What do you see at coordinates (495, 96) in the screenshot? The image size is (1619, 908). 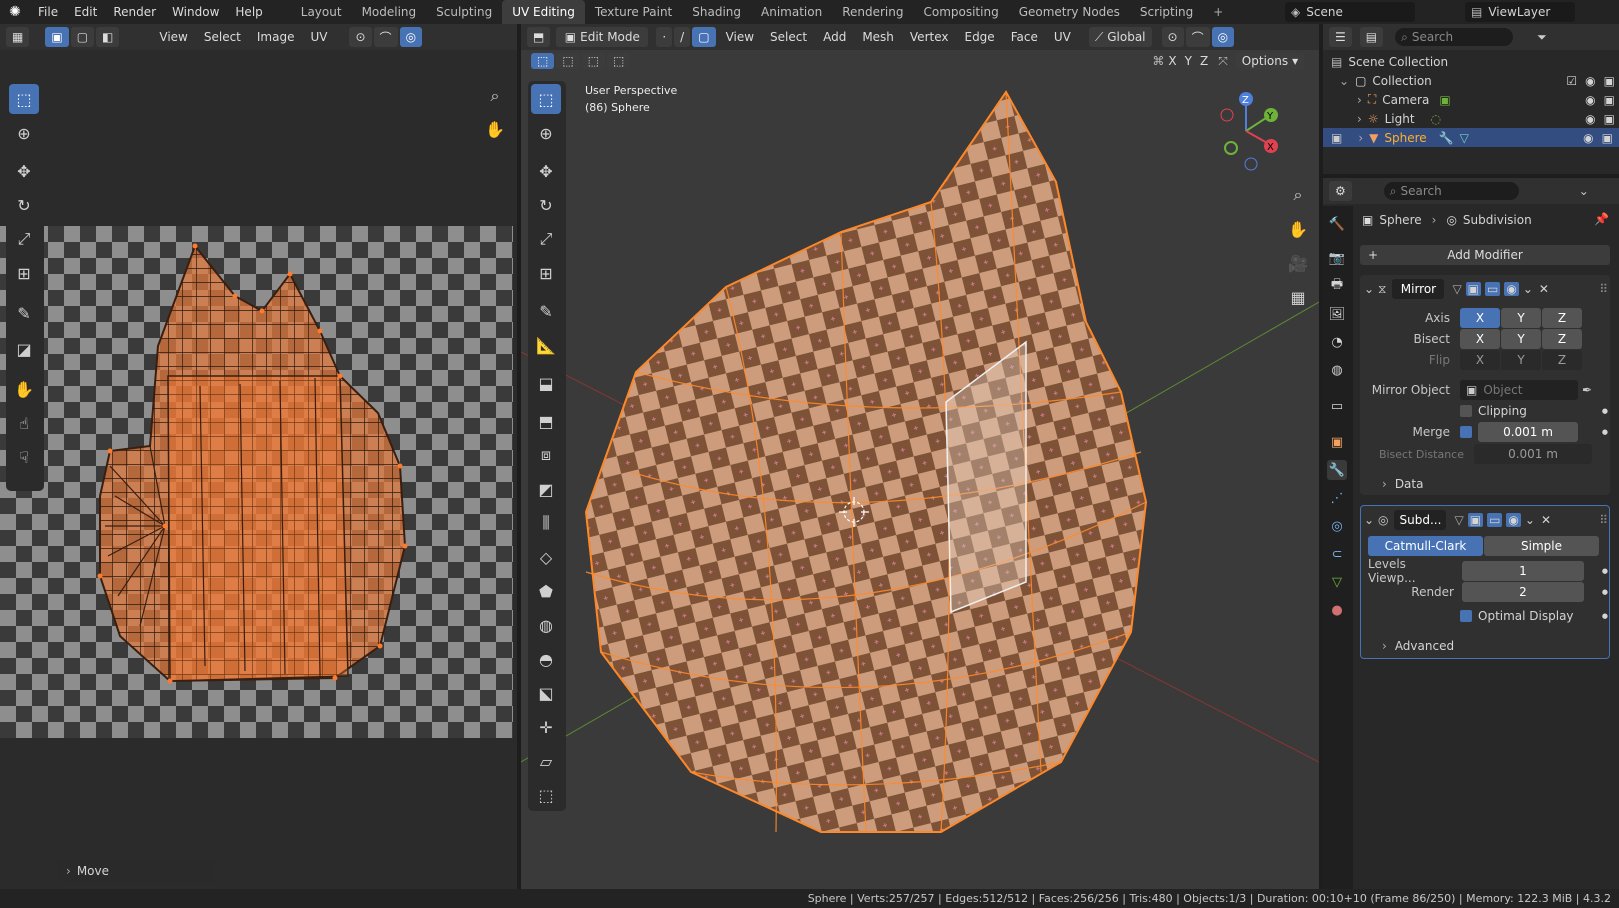 I see `uv-zoom-icon: ⌕` at bounding box center [495, 96].